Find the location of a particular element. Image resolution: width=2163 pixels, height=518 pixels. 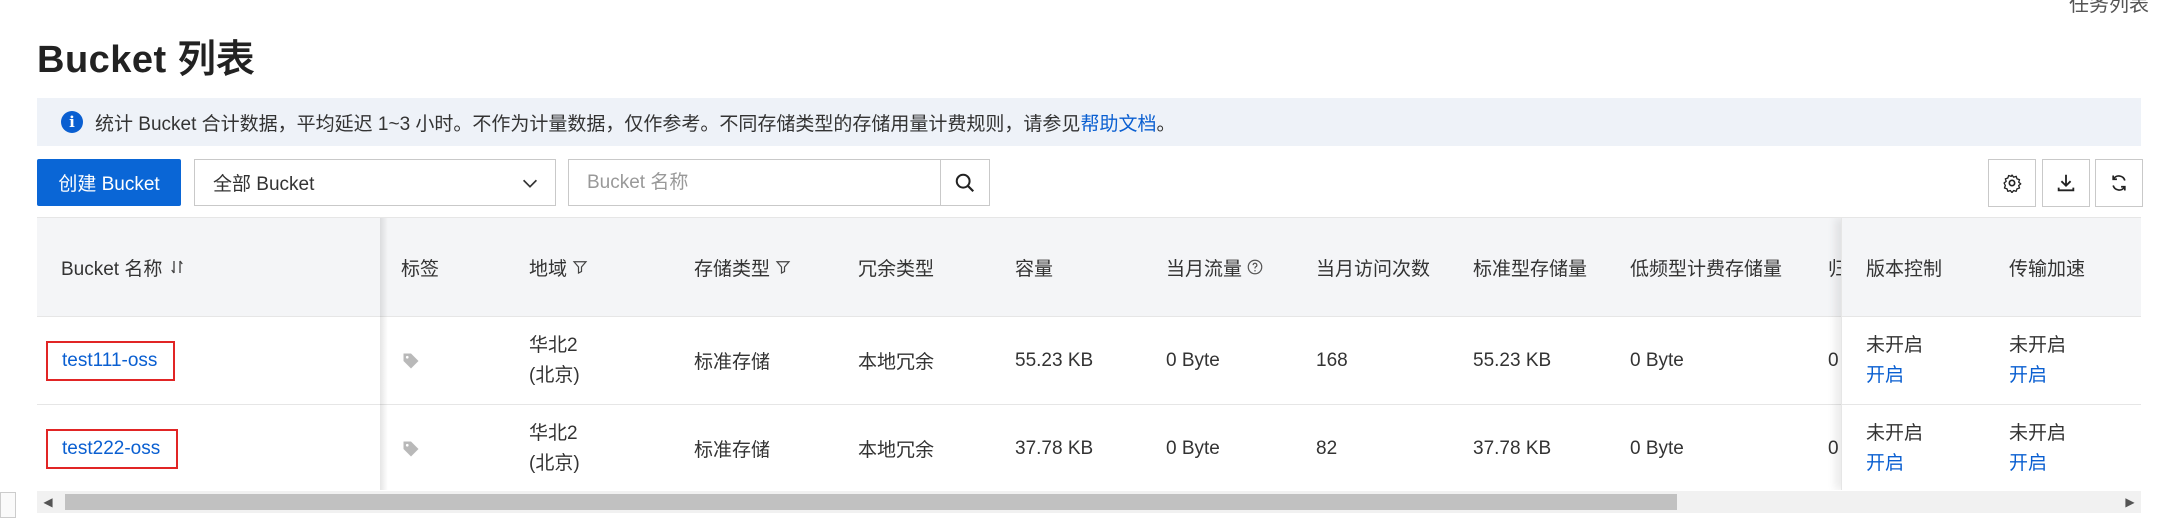

col-header-monthly-traffic-label: 当月流量 is located at coordinates (1204, 269).